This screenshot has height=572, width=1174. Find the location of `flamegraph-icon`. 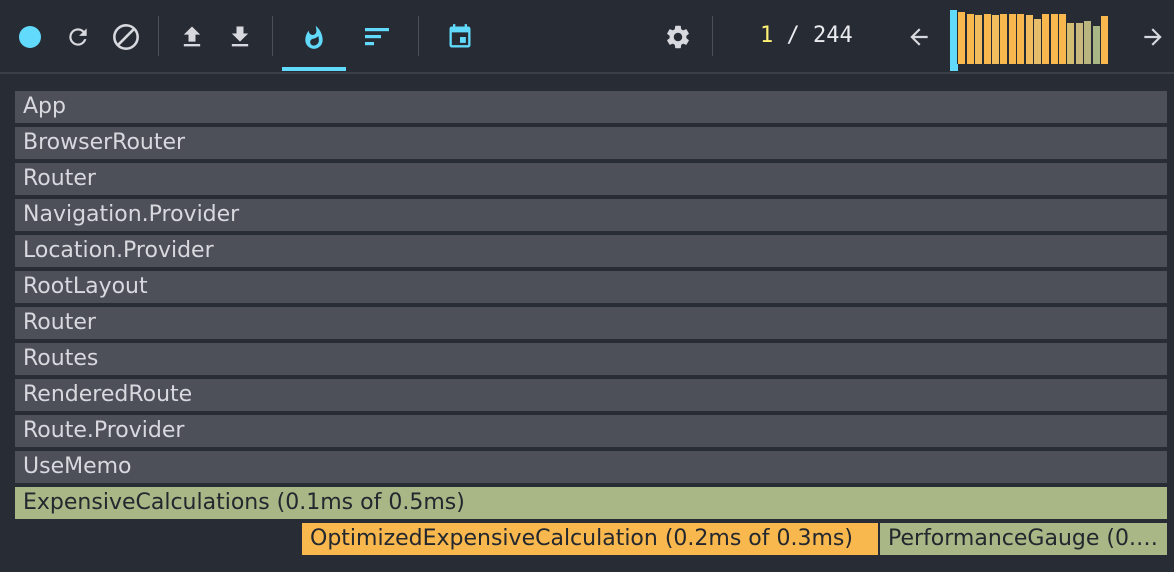

flamegraph-icon is located at coordinates (314, 37).